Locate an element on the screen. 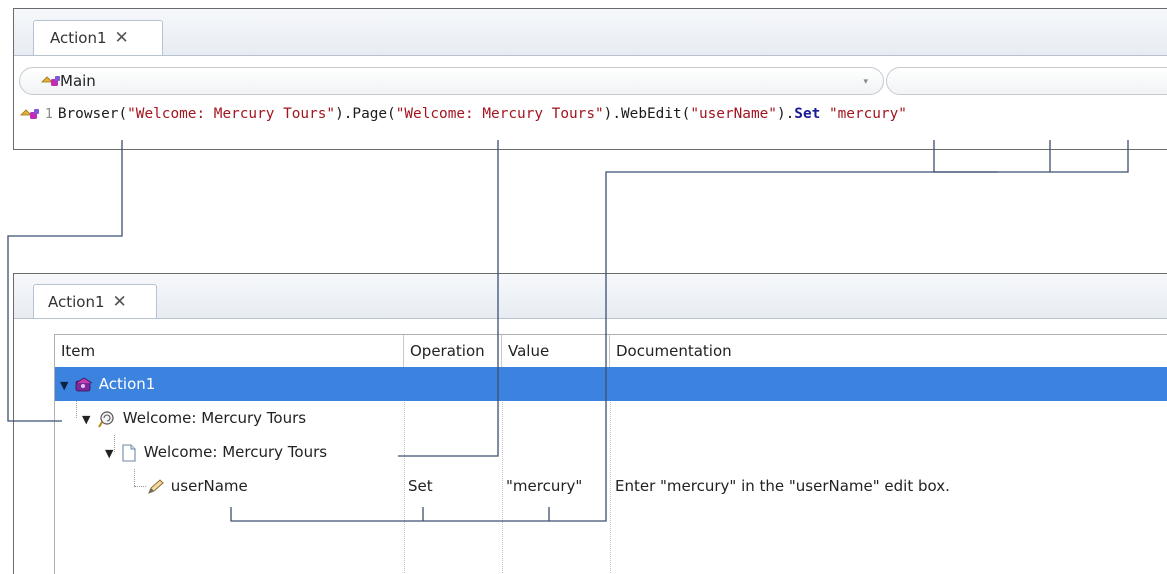  code-value: "mercury" is located at coordinates (867, 114).